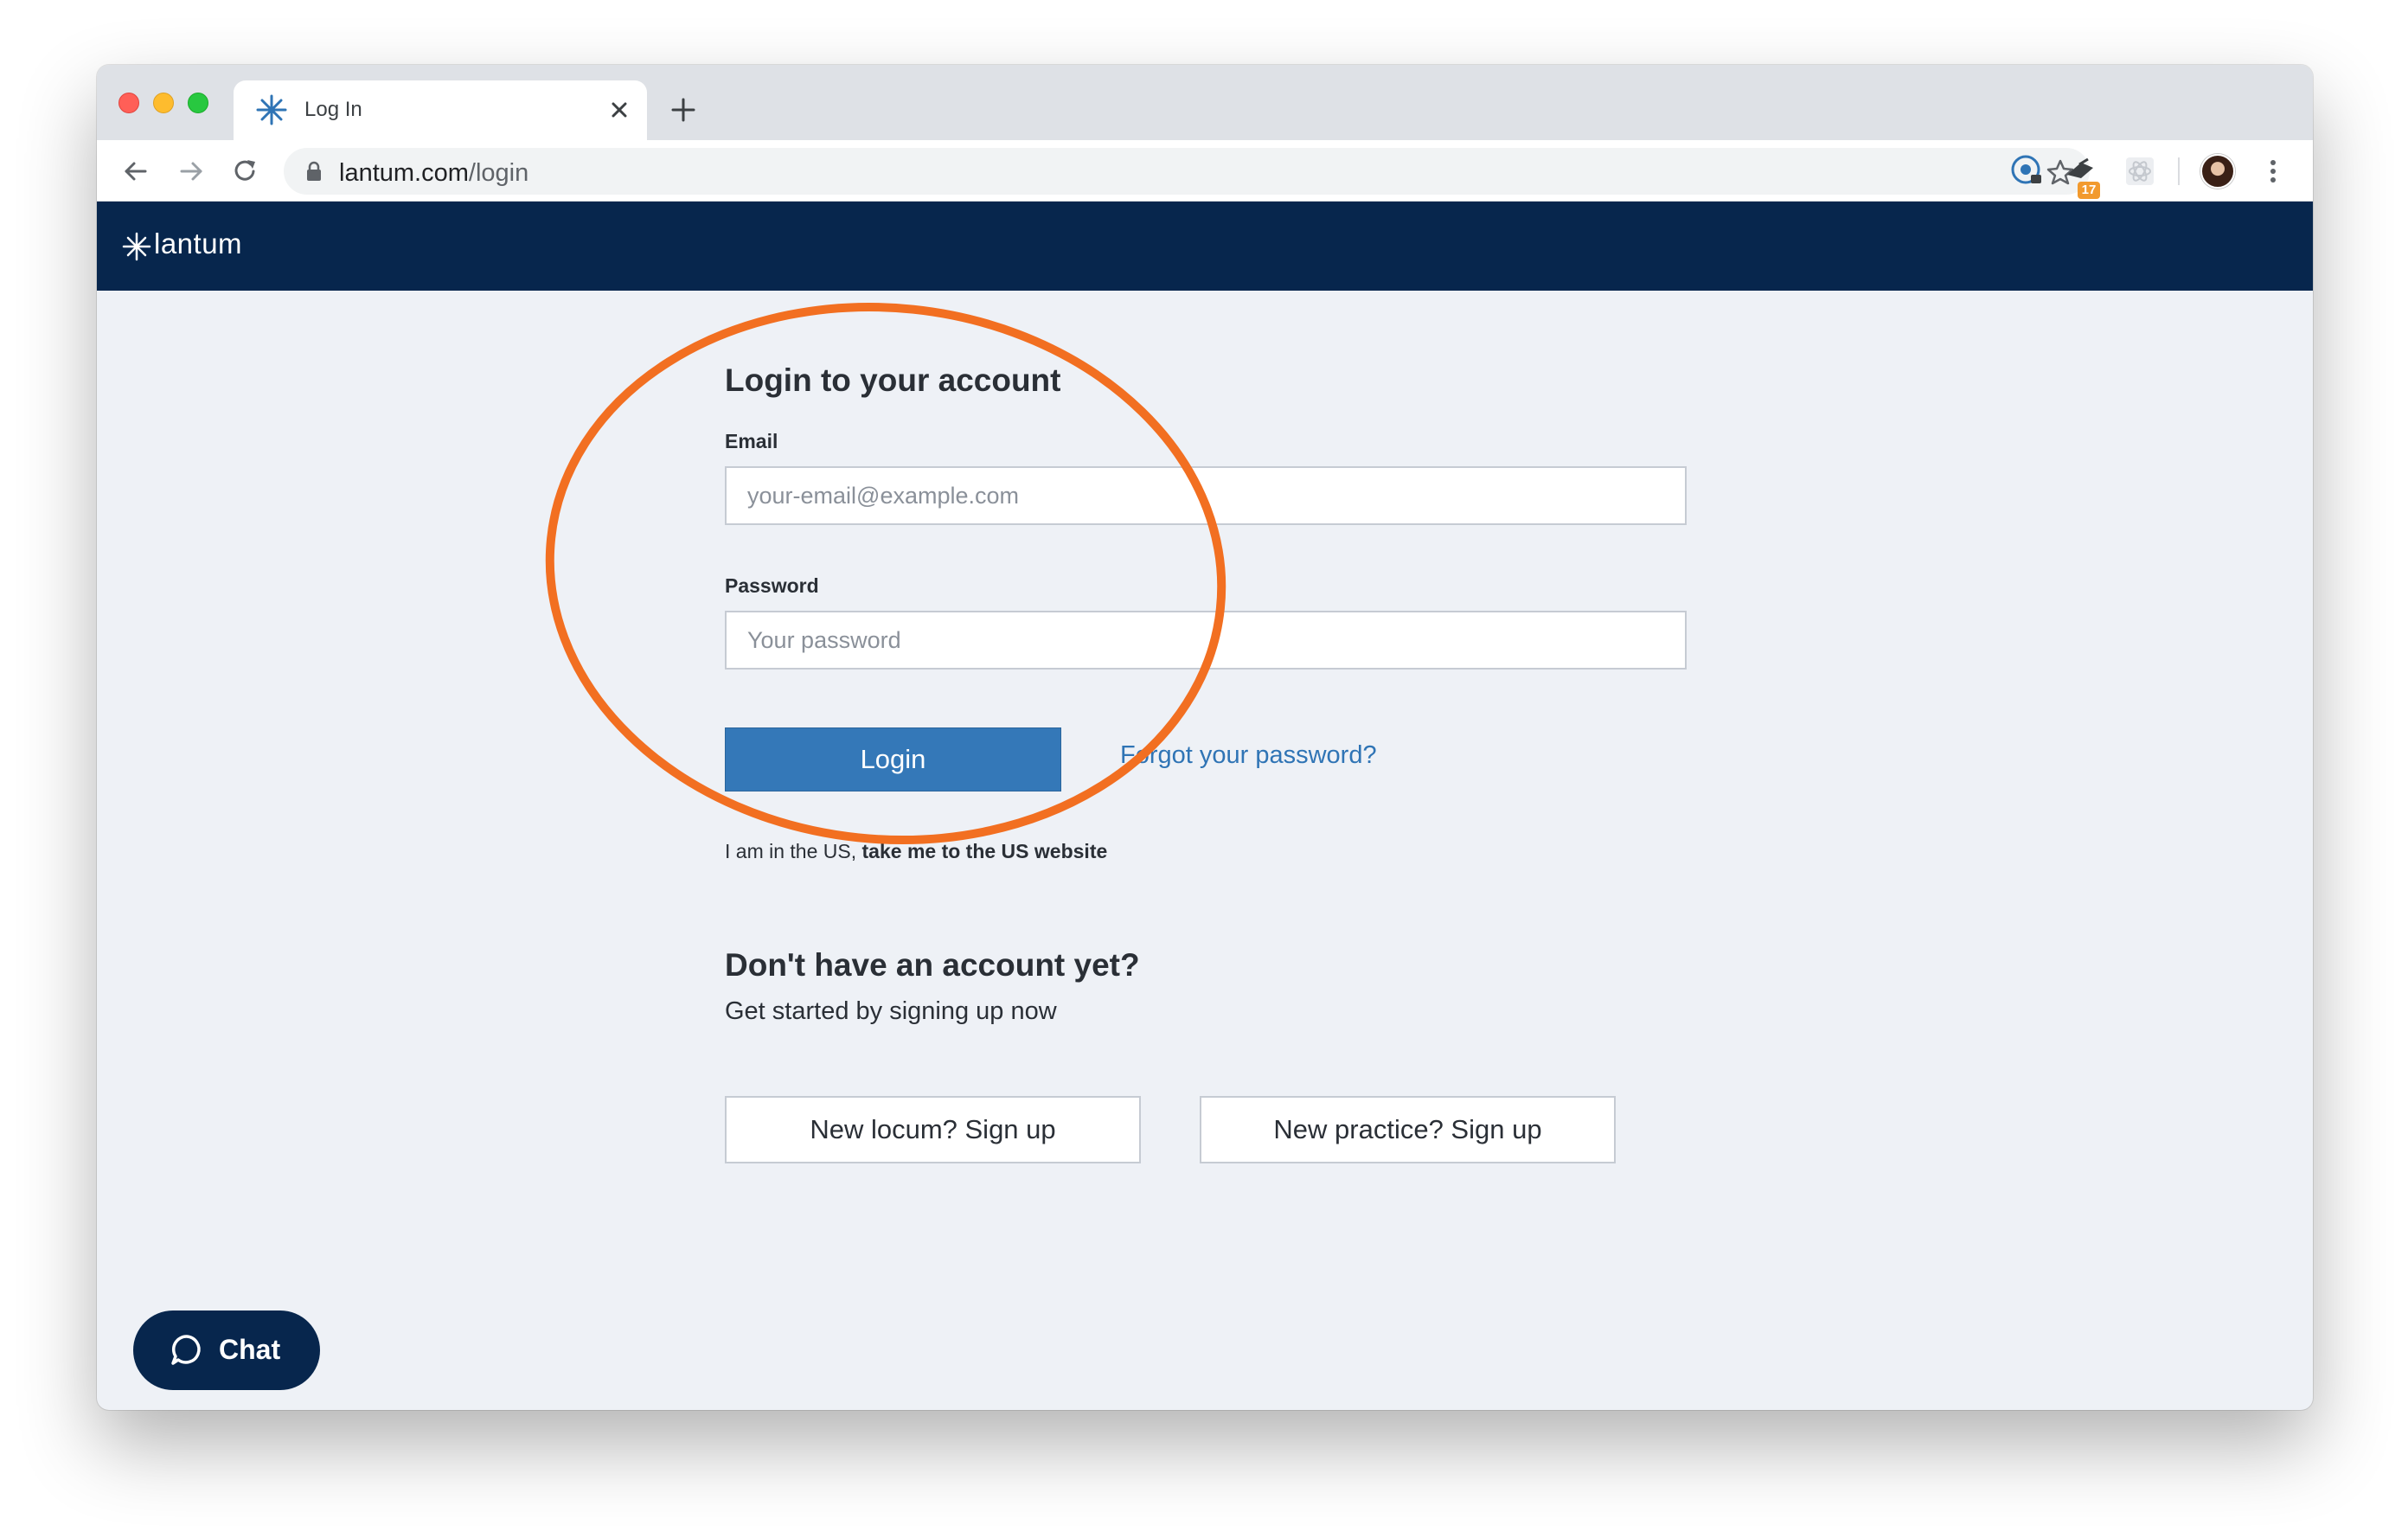 Image resolution: width=2408 pixels, height=1538 pixels. I want to click on forward-icon, so click(191, 171).